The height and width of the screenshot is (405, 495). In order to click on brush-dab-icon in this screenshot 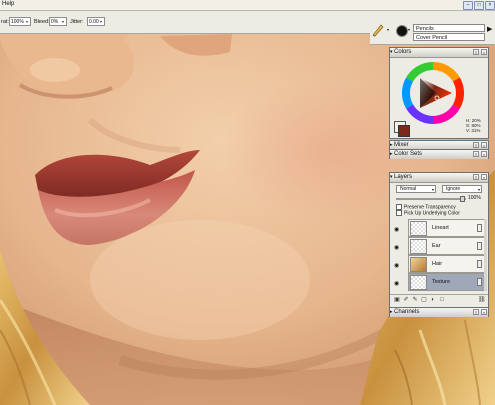, I will do `click(402, 31)`.